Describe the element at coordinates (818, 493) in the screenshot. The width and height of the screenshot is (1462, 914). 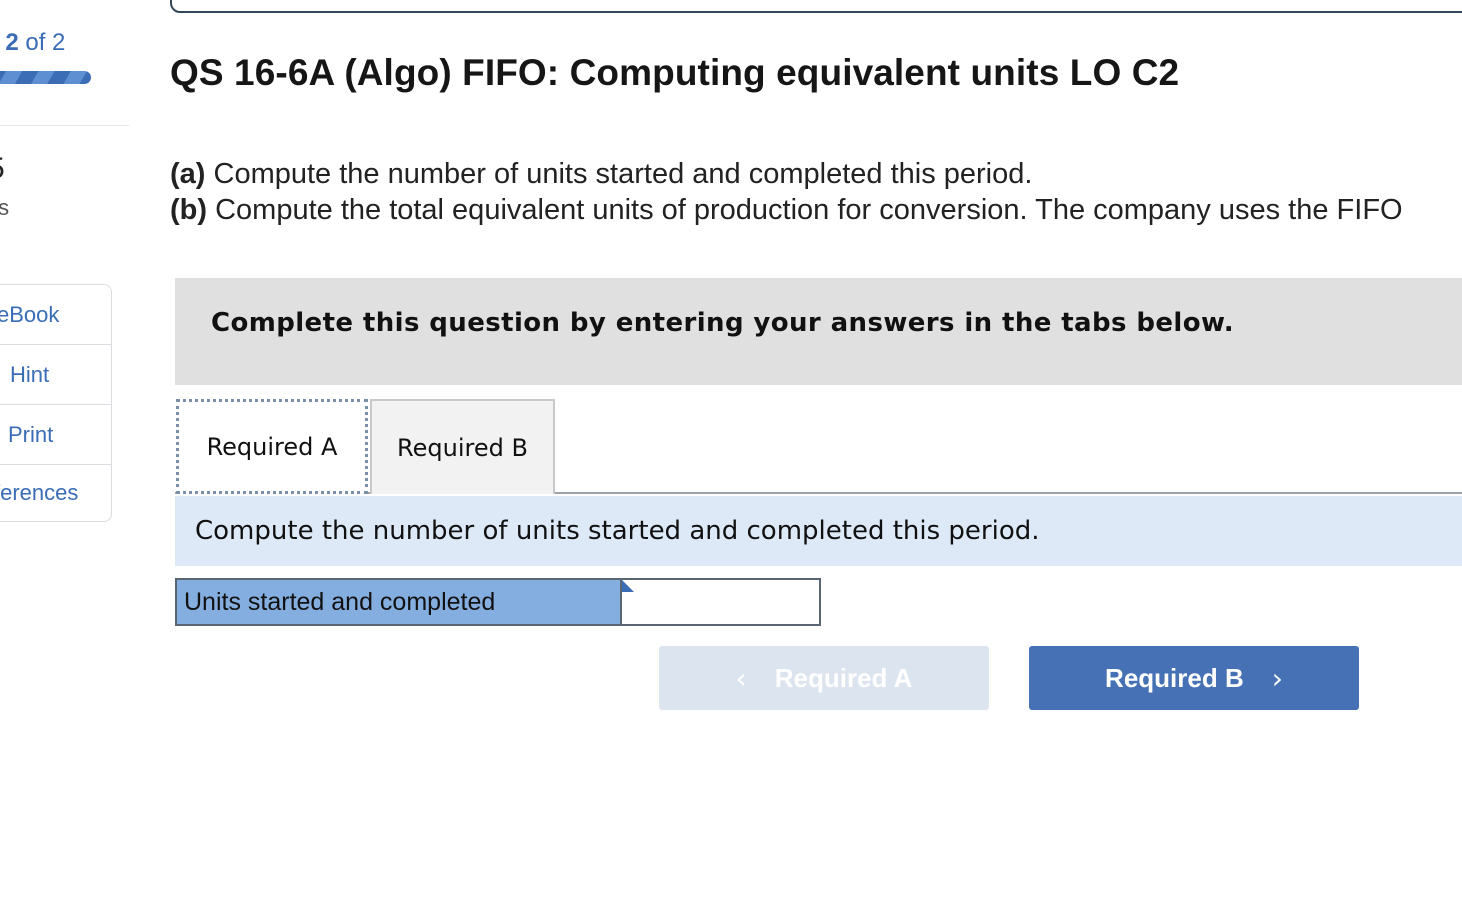
I see `tab-row-divider` at that location.